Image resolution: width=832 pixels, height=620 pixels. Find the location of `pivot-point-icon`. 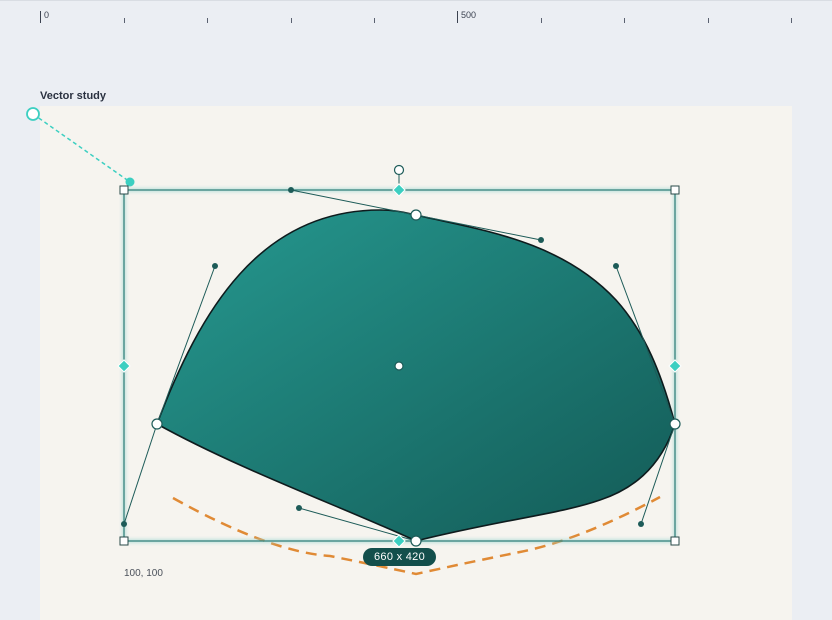

pivot-point-icon is located at coordinates (130, 182).